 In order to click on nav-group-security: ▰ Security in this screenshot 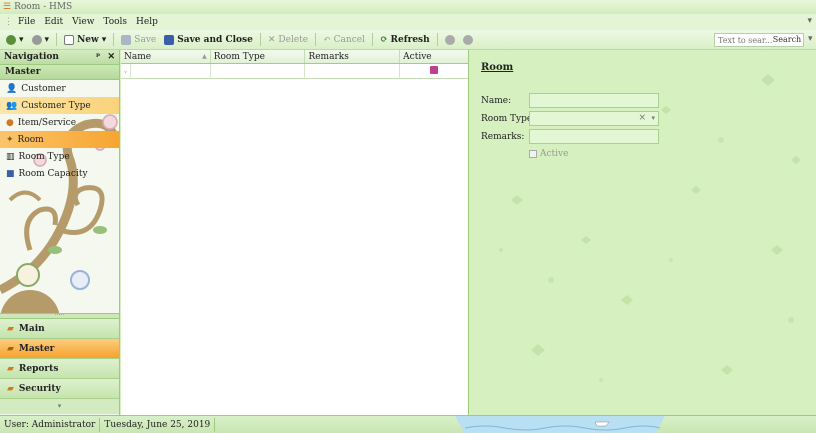, I will do `click(59, 389)`.